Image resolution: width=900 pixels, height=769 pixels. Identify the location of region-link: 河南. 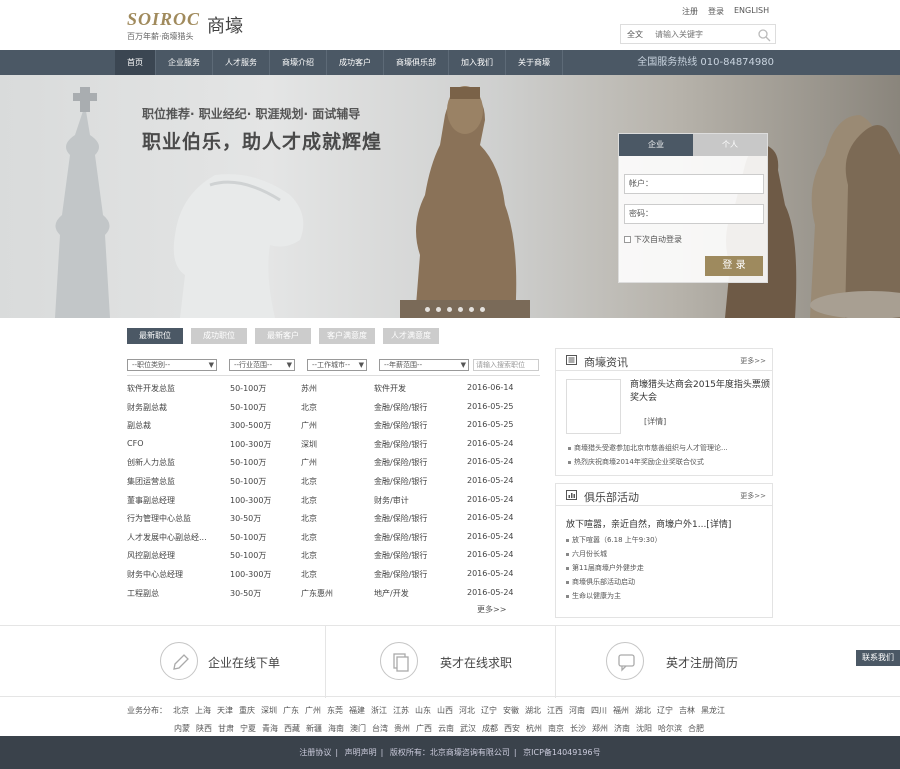
(577, 711).